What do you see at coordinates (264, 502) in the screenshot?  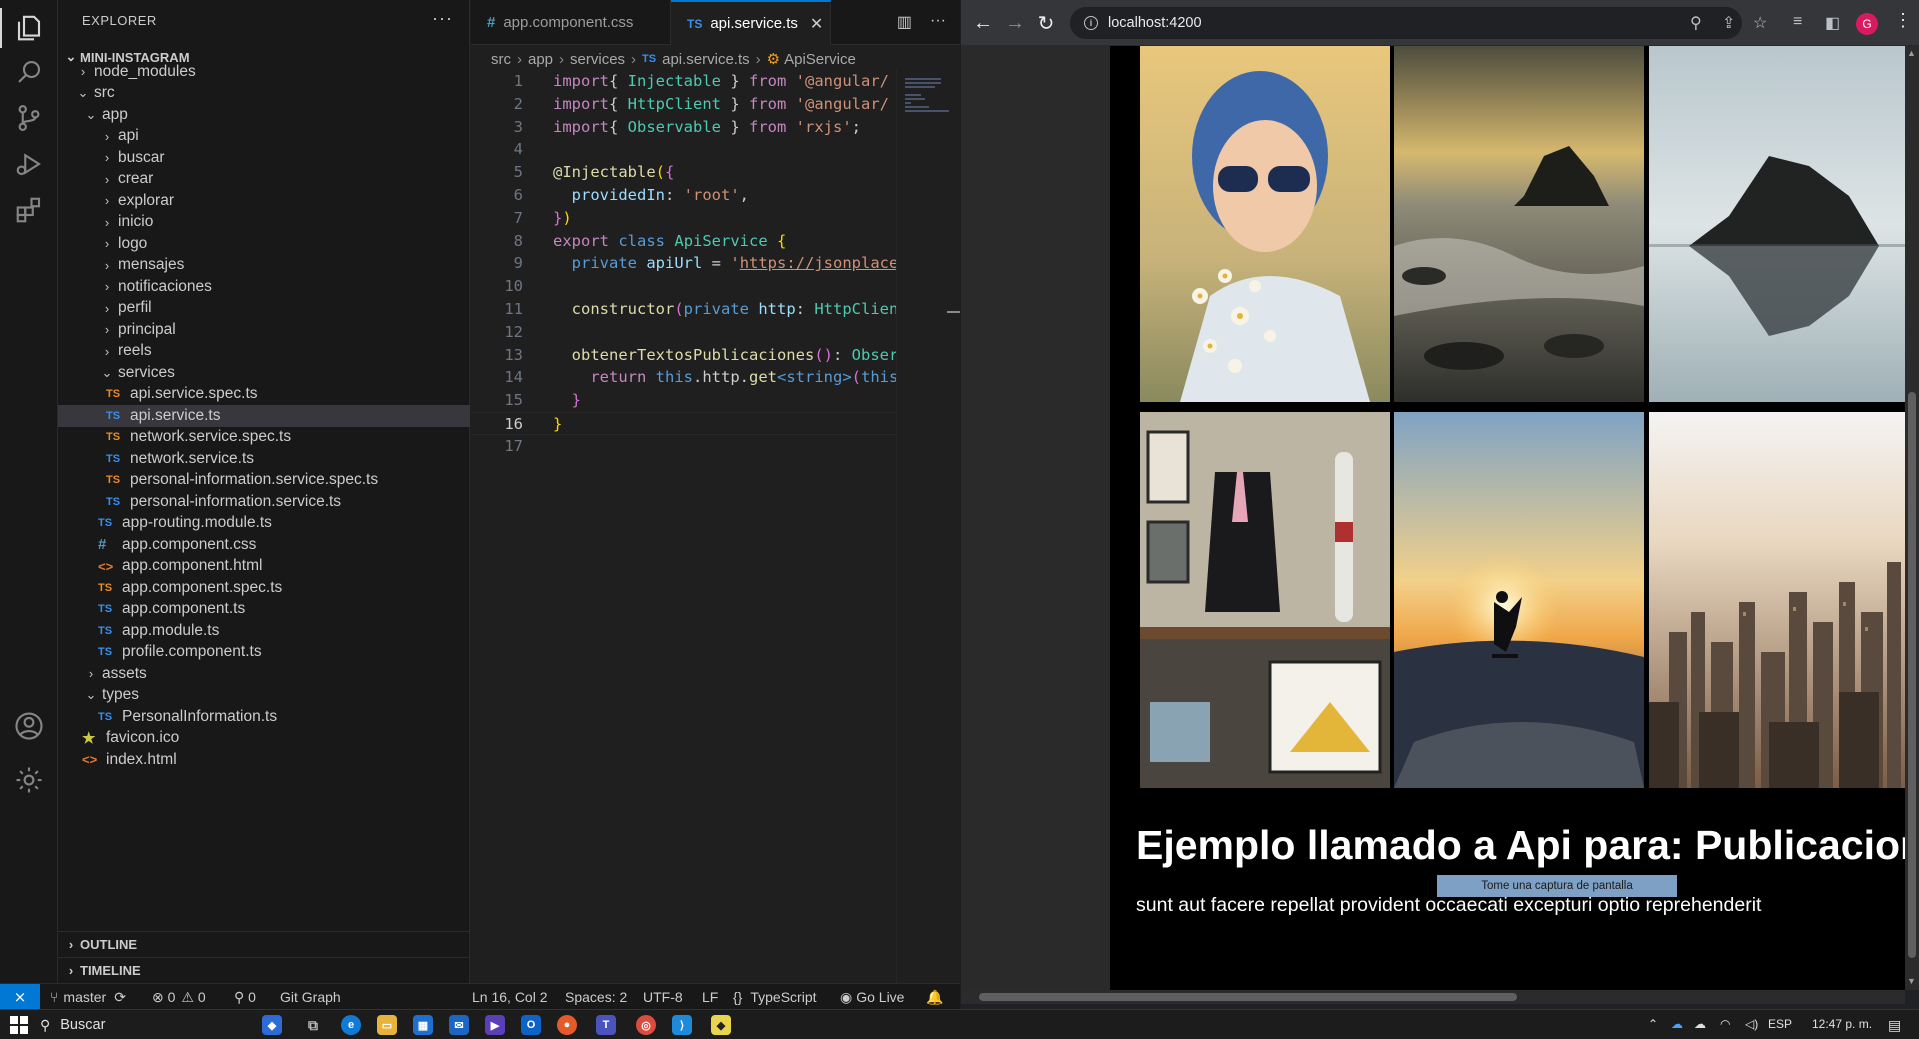 I see `tree-item-personal-information-service: TS personal-information.service.ts` at bounding box center [264, 502].